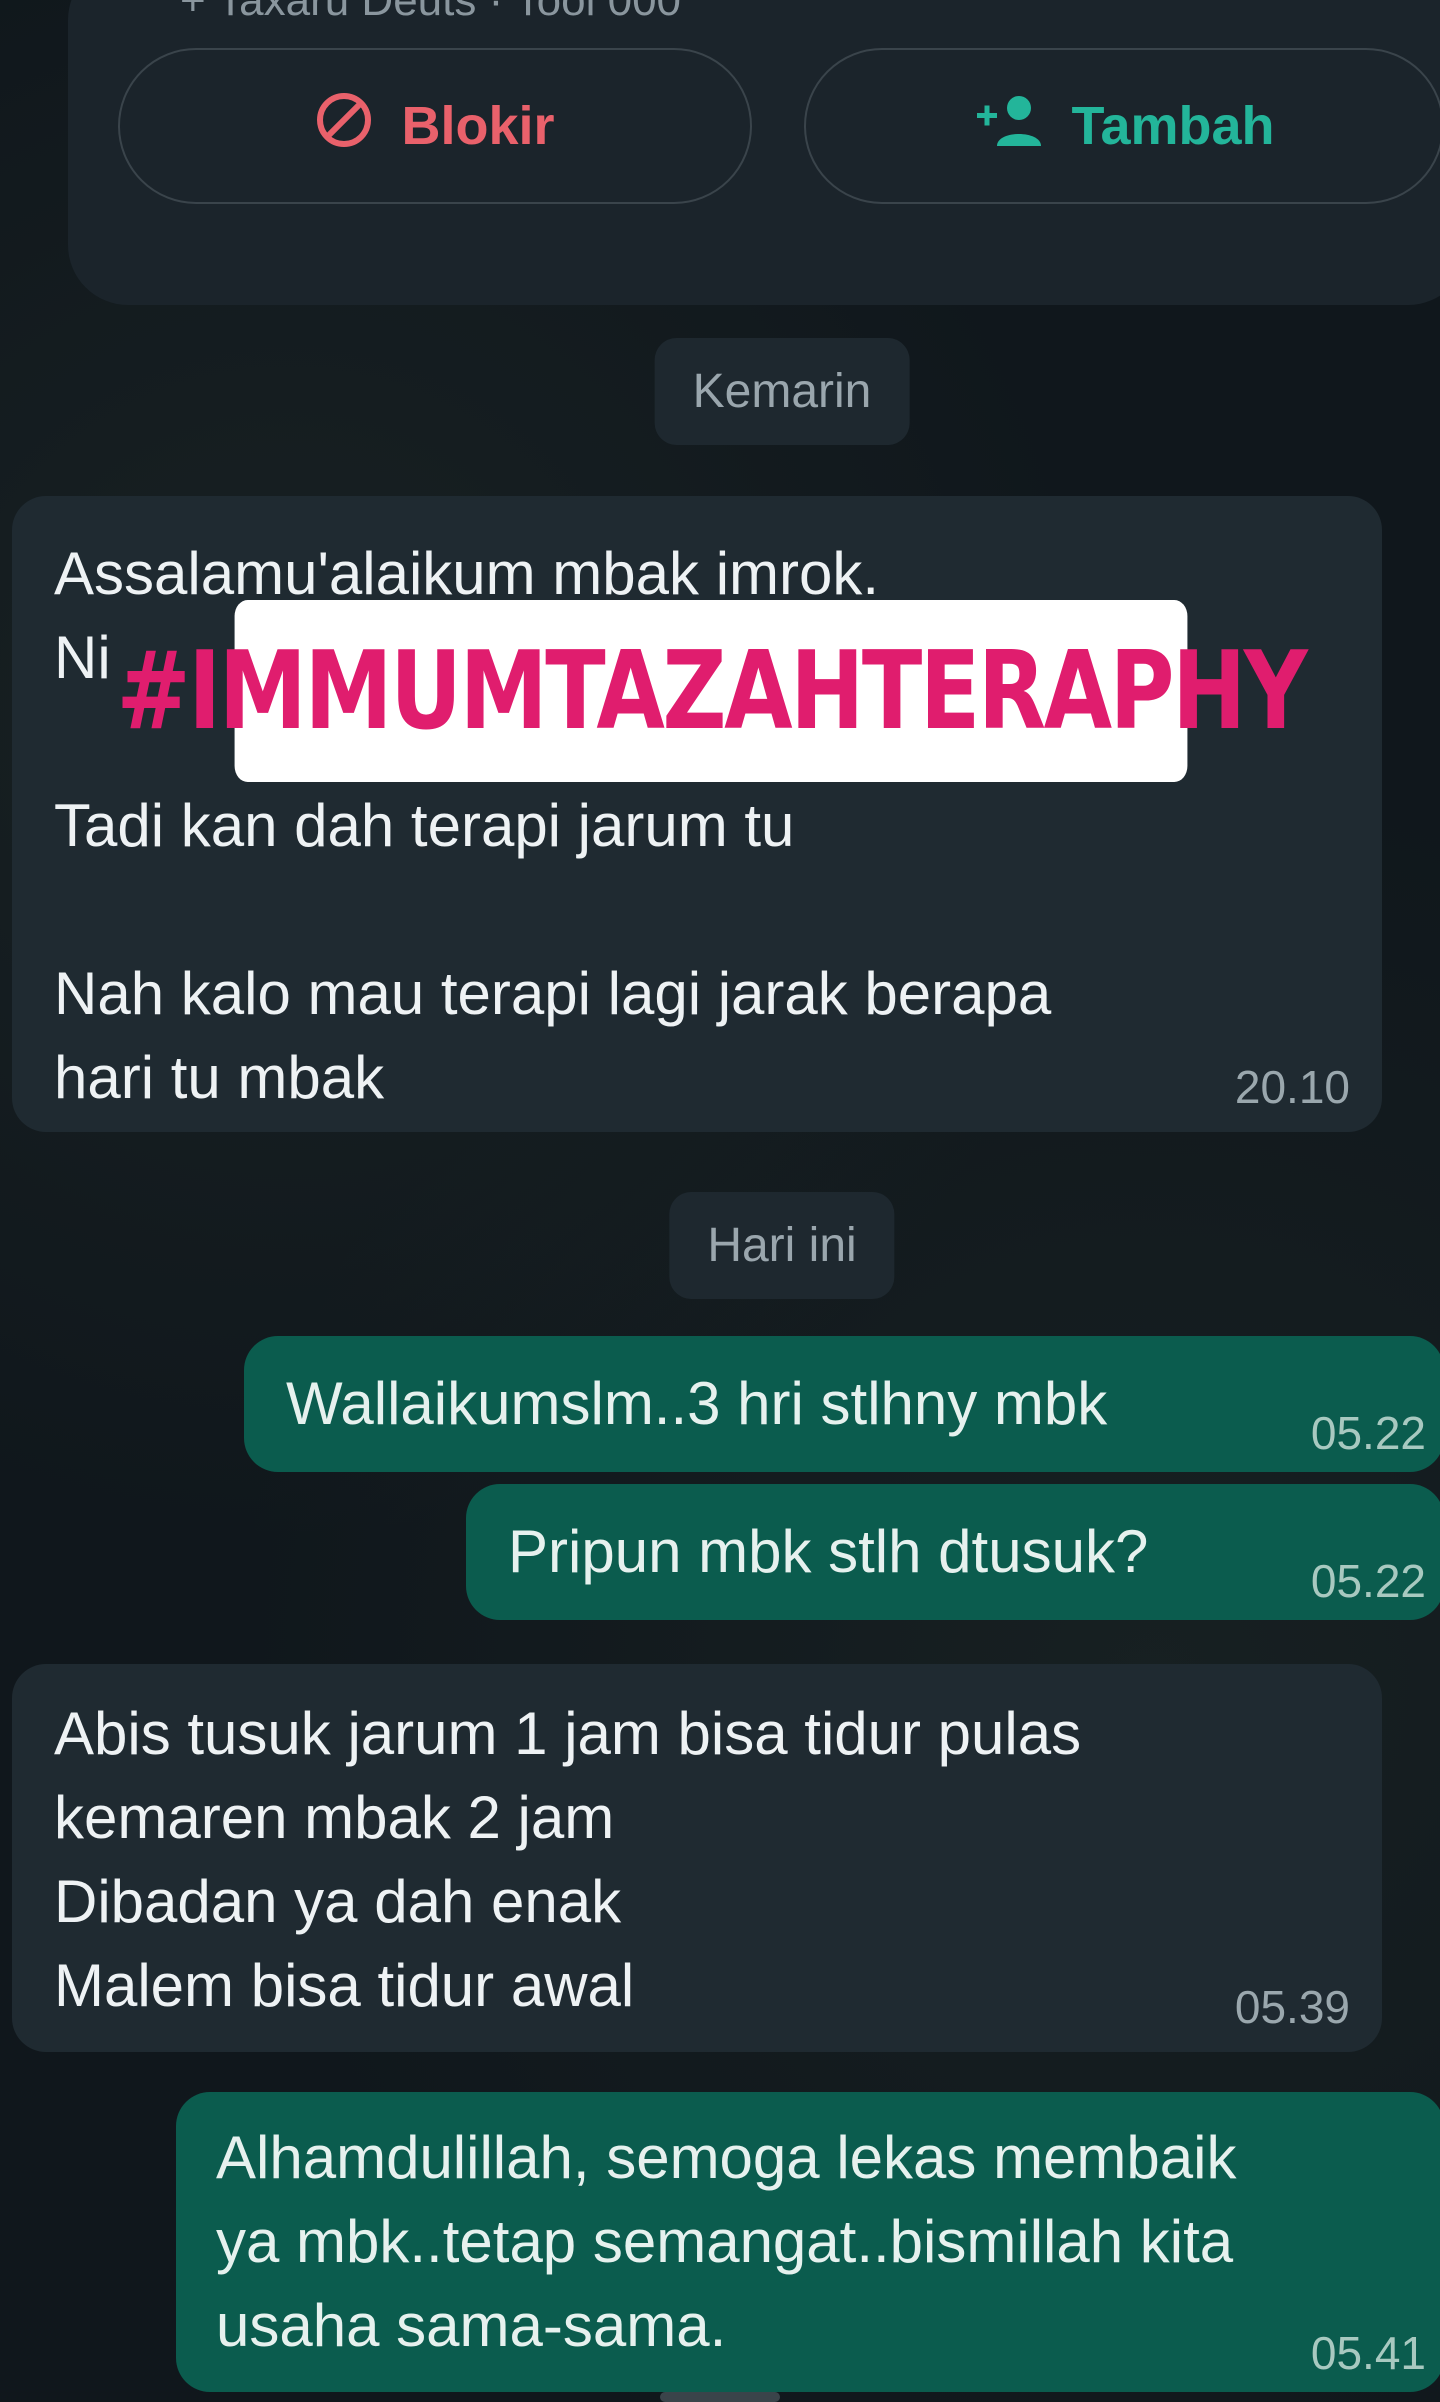  Describe the element at coordinates (725, 2241) in the screenshot. I see `message-text: ya mbk..tetap semangat..bismillah kita` at that location.